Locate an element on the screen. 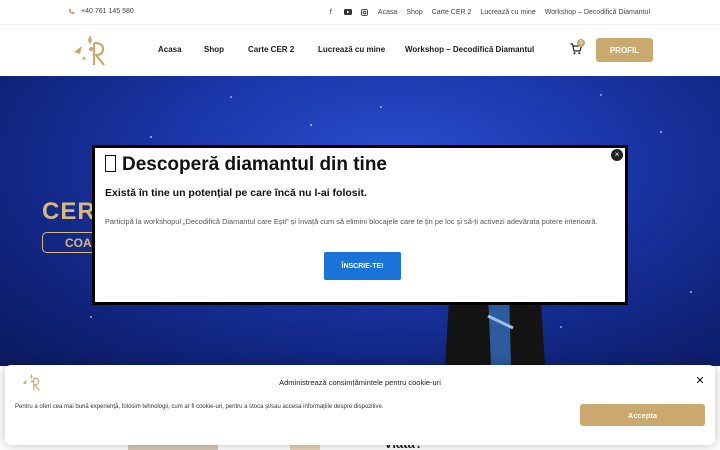 The height and width of the screenshot is (450, 720). site-logo is located at coordinates (91, 50).